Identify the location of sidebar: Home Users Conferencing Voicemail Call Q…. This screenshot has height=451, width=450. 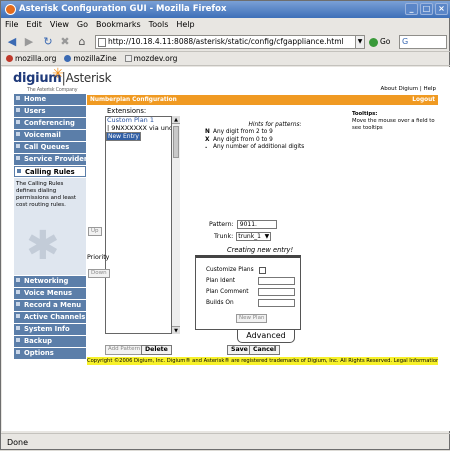
(50, 226).